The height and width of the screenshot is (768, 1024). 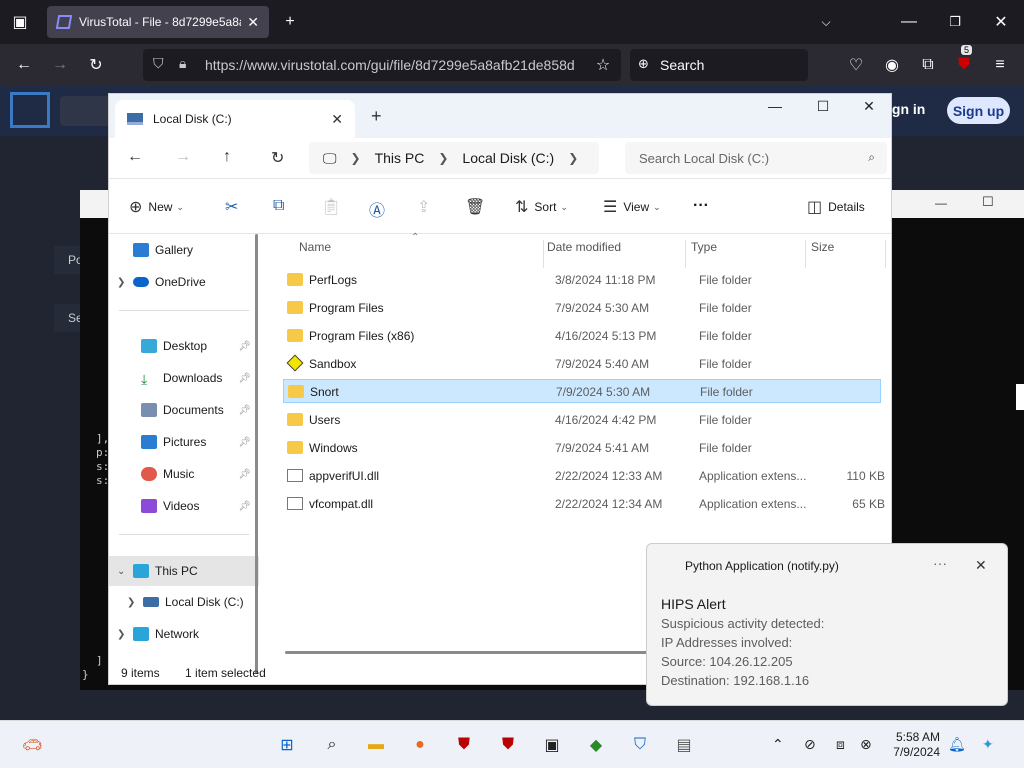 What do you see at coordinates (892, 65) in the screenshot?
I see `account-icon: ◉` at bounding box center [892, 65].